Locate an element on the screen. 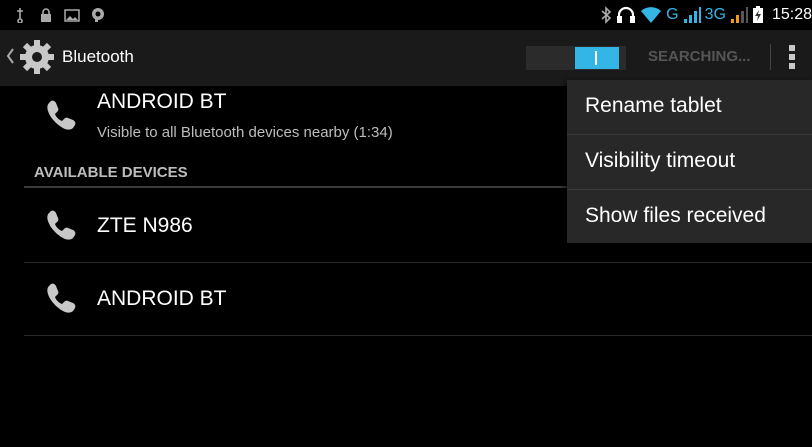  menu-item-rename-tablet: Rename tablet is located at coordinates (689, 107).